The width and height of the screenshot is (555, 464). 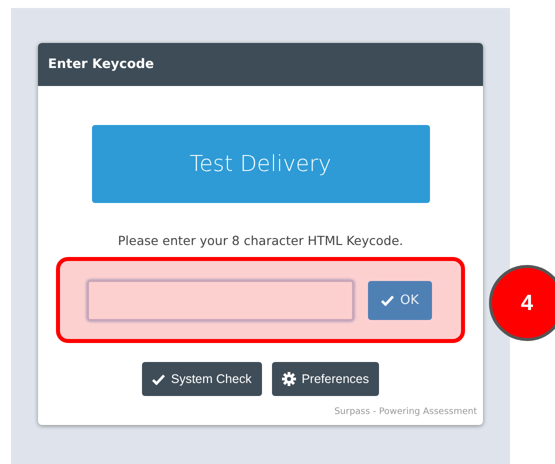 I want to click on footer-text: Surpass - Powering Assessment, so click(x=405, y=412).